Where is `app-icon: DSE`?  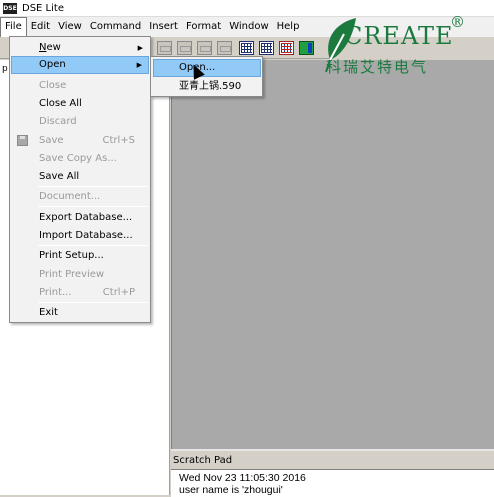 app-icon: DSE is located at coordinates (10, 8).